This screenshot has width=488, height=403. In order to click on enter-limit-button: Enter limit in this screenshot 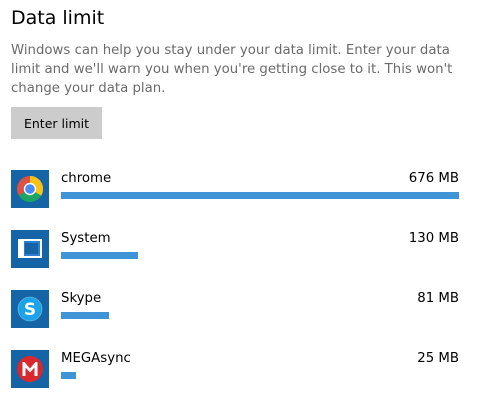, I will do `click(56, 123)`.